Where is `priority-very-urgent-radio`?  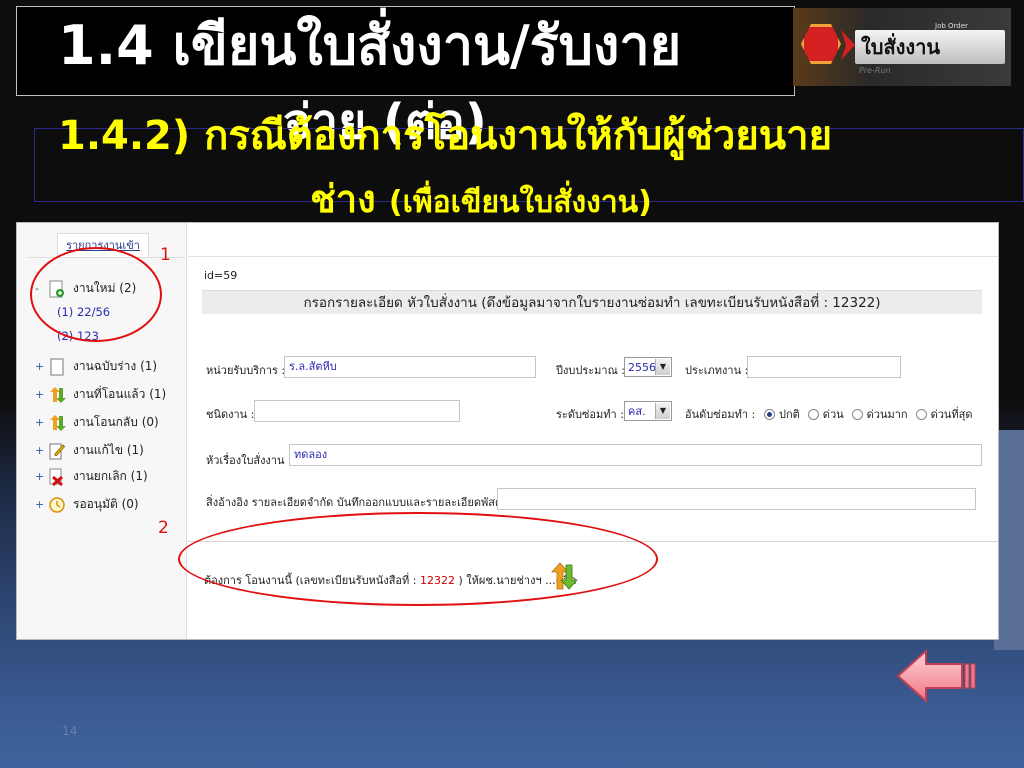
priority-very-urgent-radio is located at coordinates (857, 414).